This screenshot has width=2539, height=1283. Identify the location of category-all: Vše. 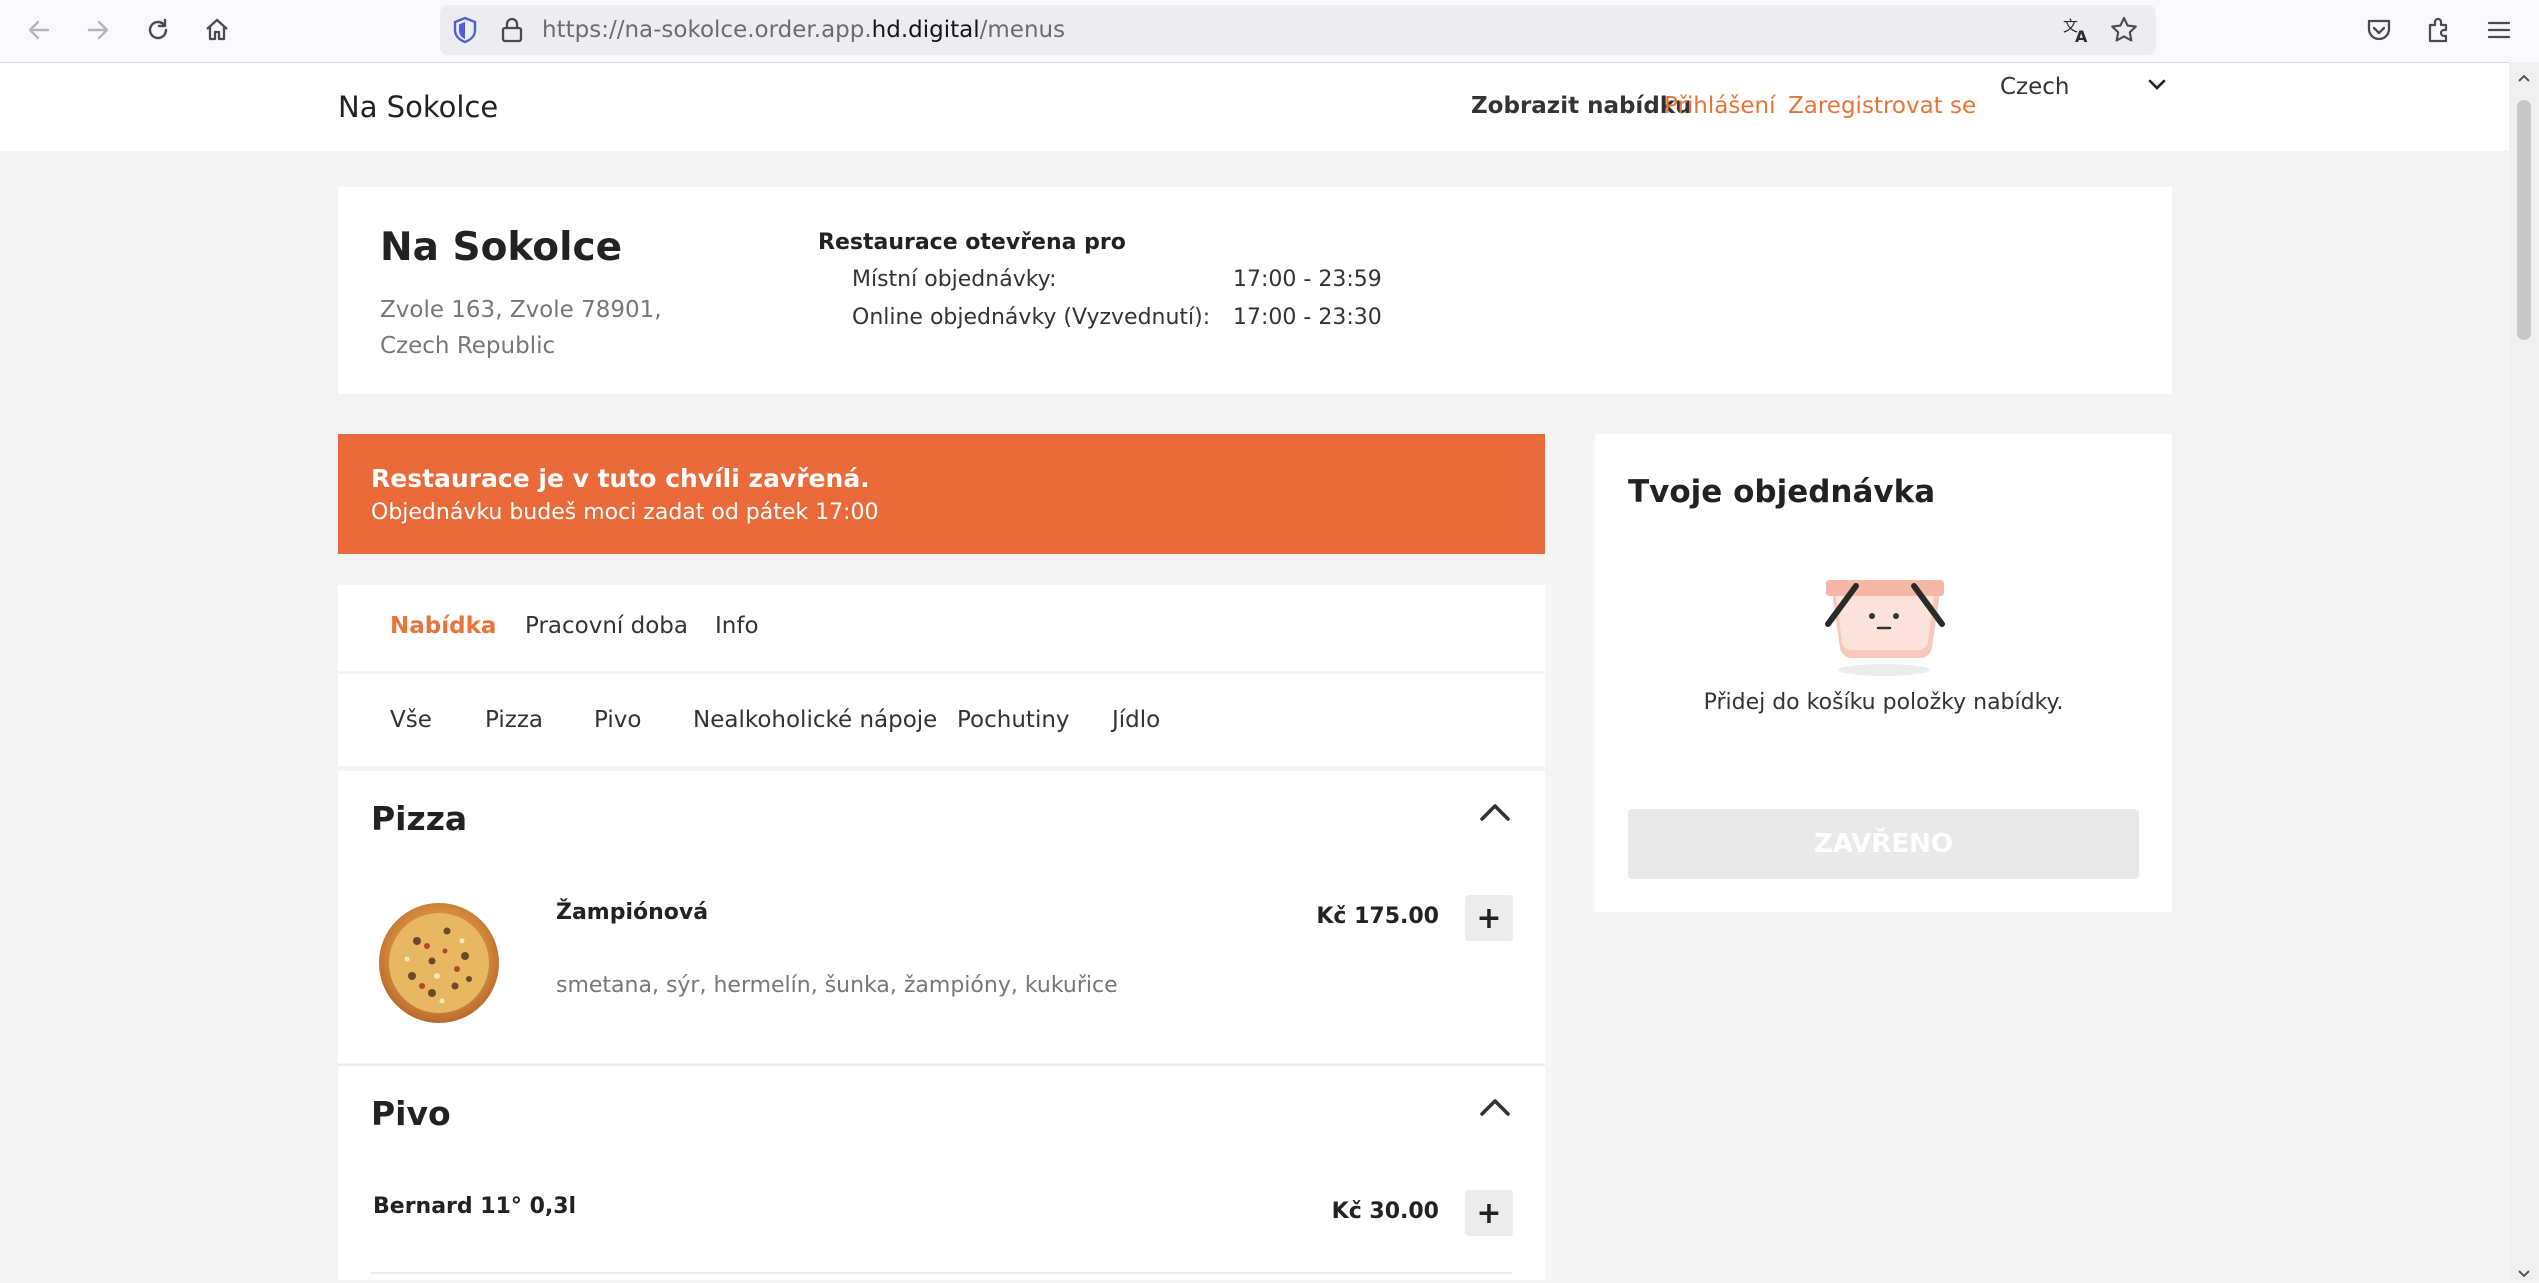
(411, 720).